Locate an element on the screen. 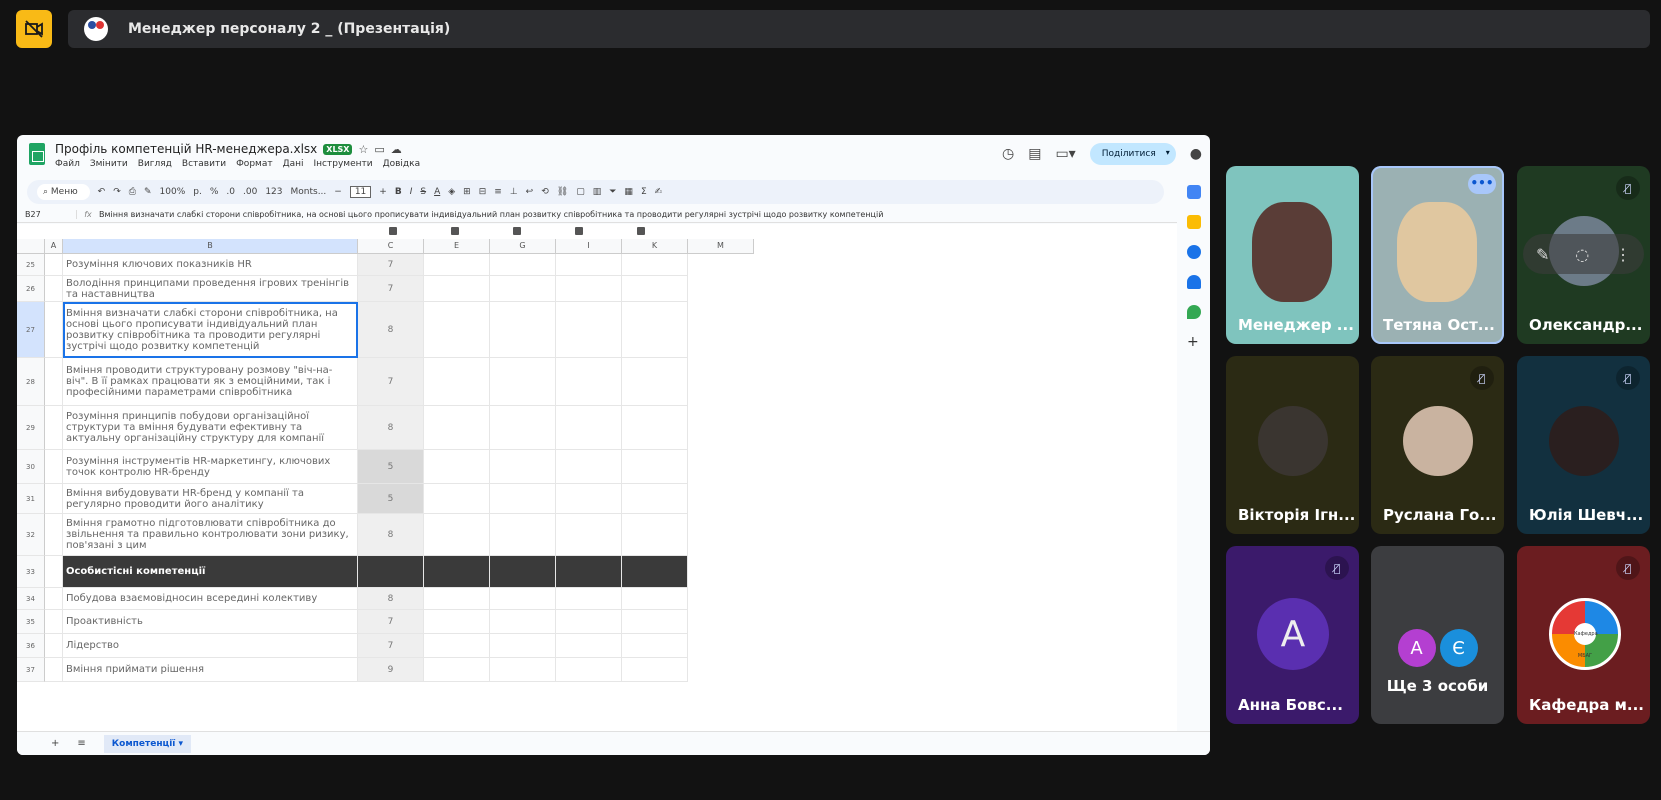 The image size is (1661, 800). menu-help: Довідка is located at coordinates (402, 164).